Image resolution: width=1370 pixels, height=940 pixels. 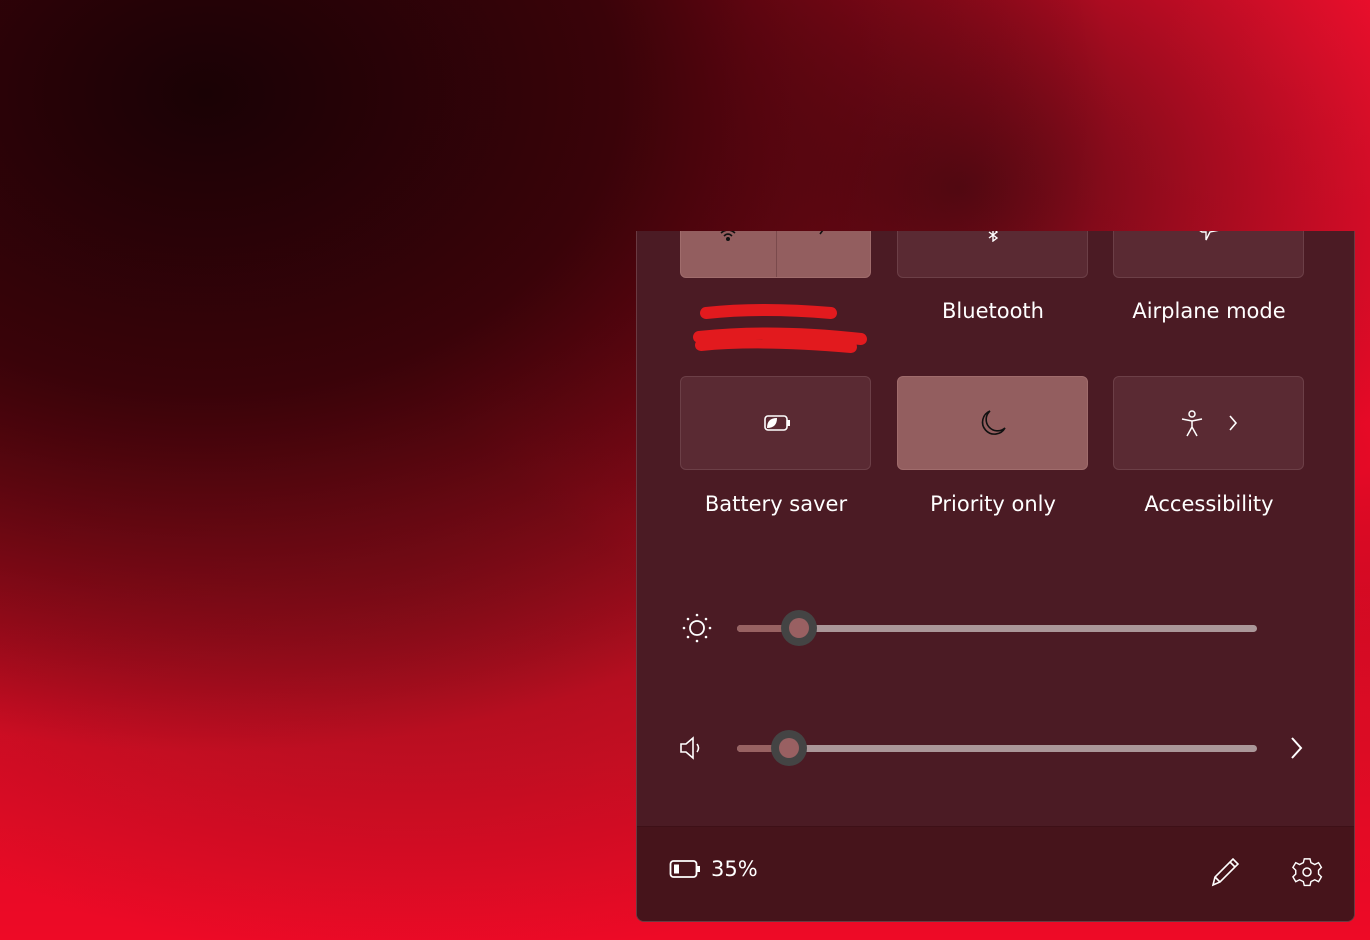 What do you see at coordinates (995, 873) in the screenshot?
I see `footer: 35%` at bounding box center [995, 873].